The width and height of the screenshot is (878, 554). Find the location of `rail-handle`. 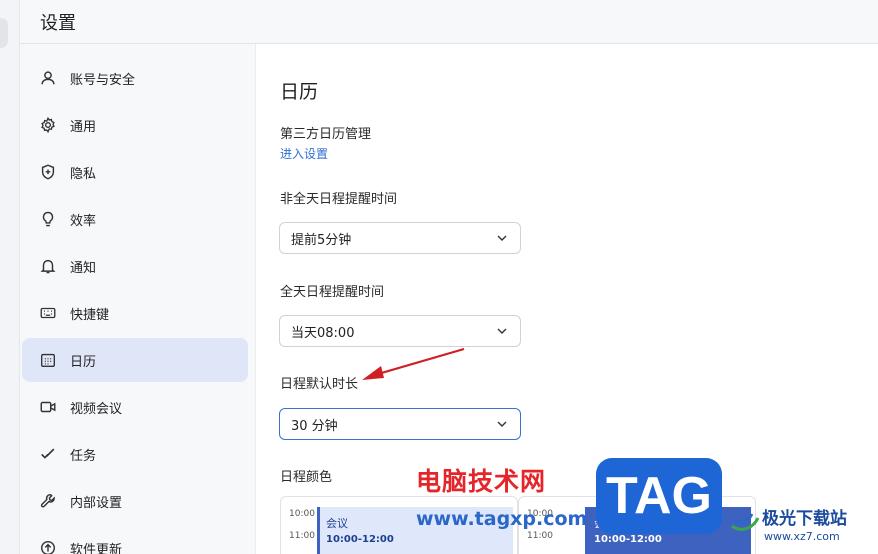

rail-handle is located at coordinates (4, 33).